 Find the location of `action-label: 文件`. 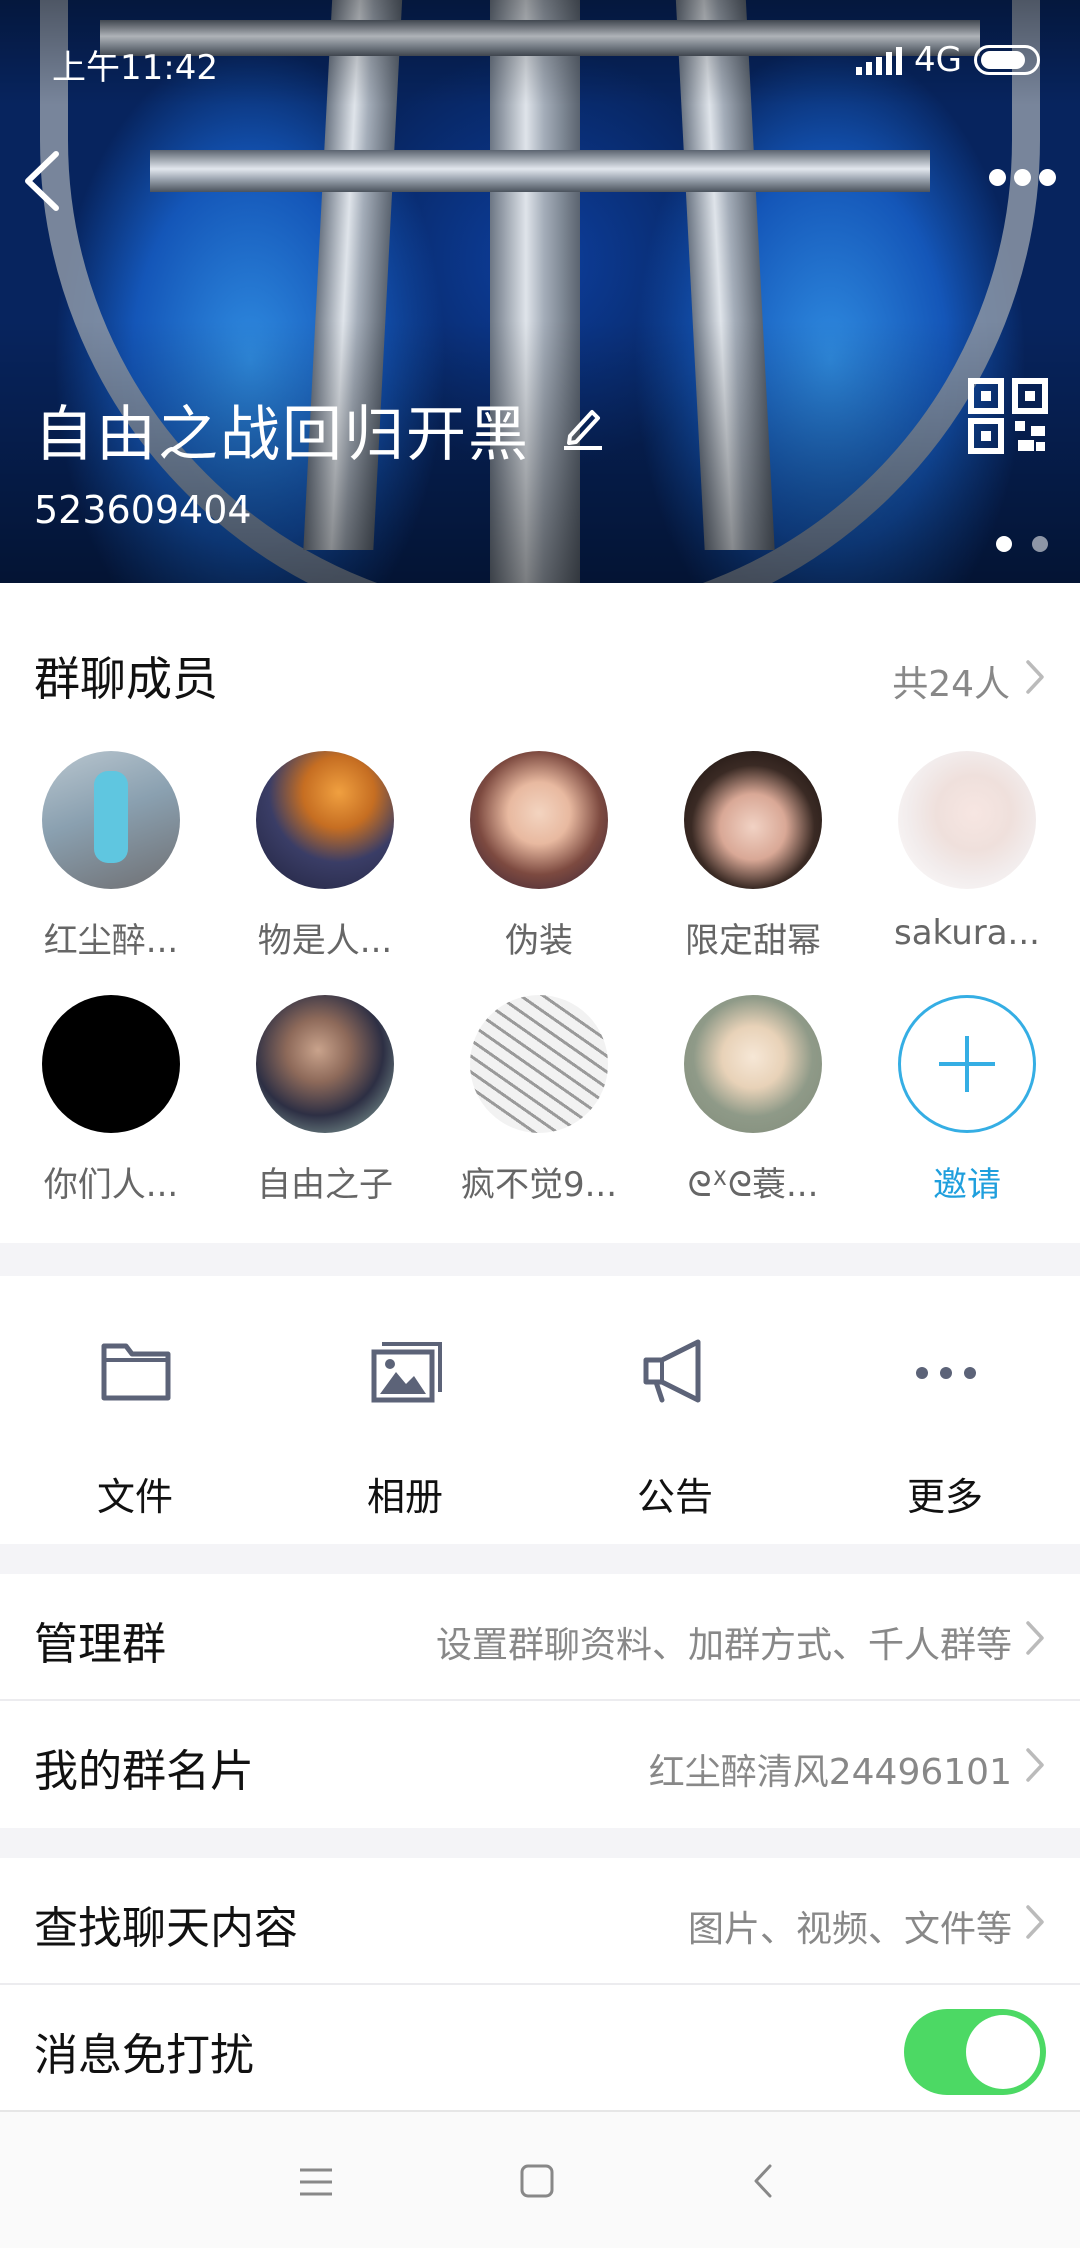

action-label: 文件 is located at coordinates (134, 1497).